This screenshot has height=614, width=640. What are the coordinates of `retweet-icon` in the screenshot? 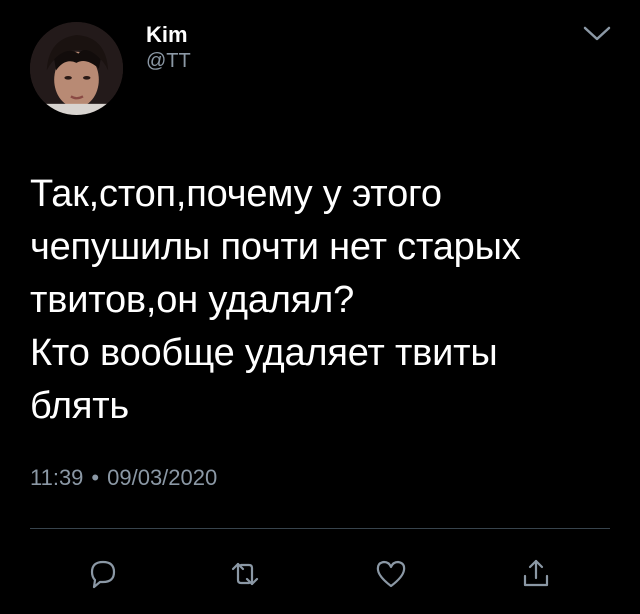 It's located at (245, 574).